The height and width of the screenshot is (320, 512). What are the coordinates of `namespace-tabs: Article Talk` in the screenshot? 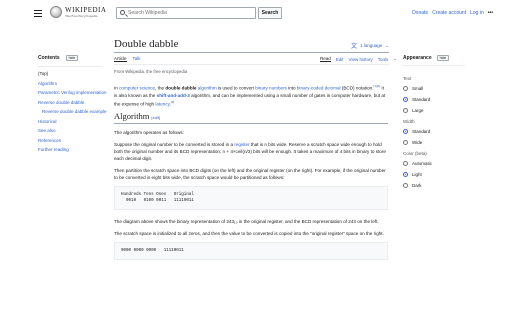 It's located at (127, 59).